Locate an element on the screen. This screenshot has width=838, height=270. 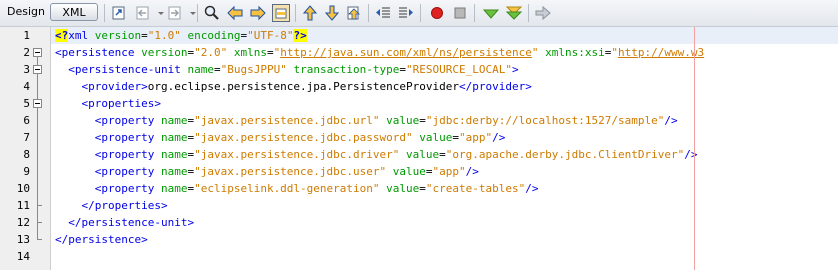
design-tab: Design is located at coordinates (26, 12).